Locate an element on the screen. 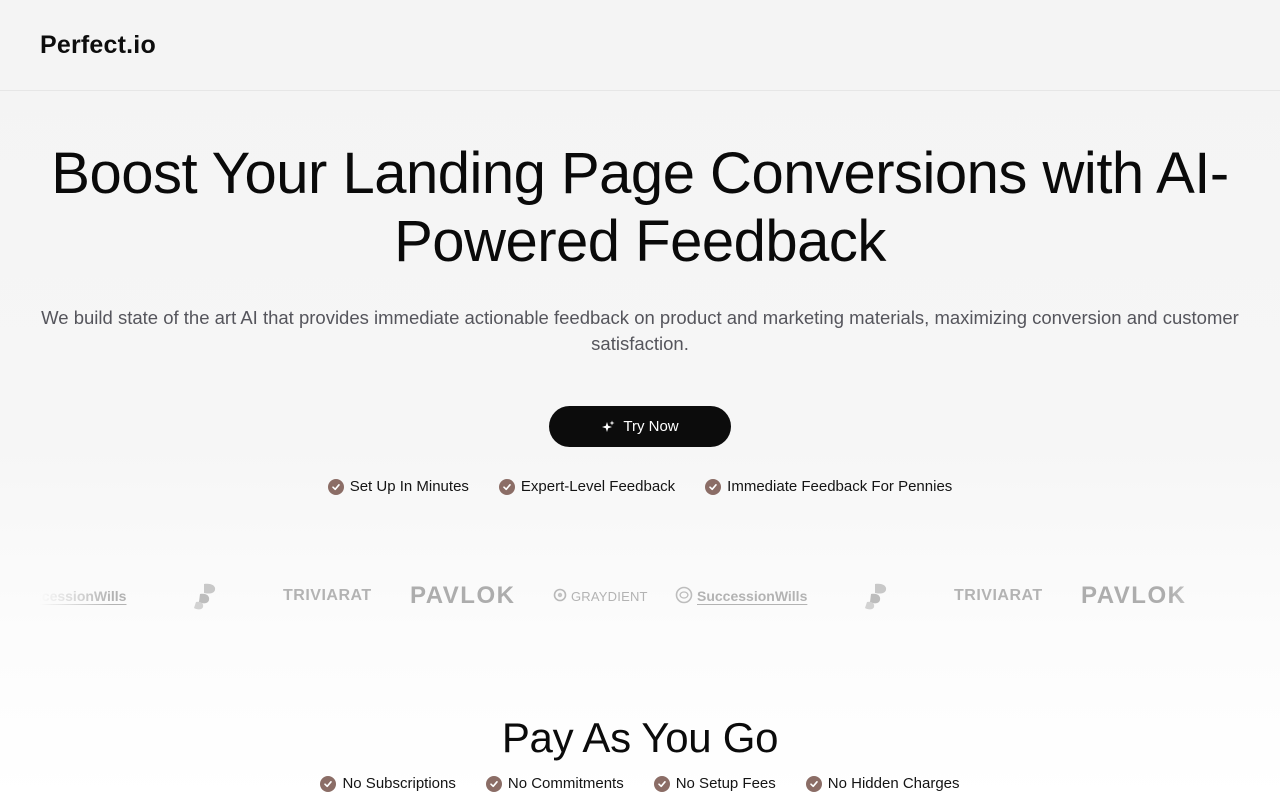 This screenshot has height=800, width=1280. feature-label: No Subscriptions is located at coordinates (399, 783).